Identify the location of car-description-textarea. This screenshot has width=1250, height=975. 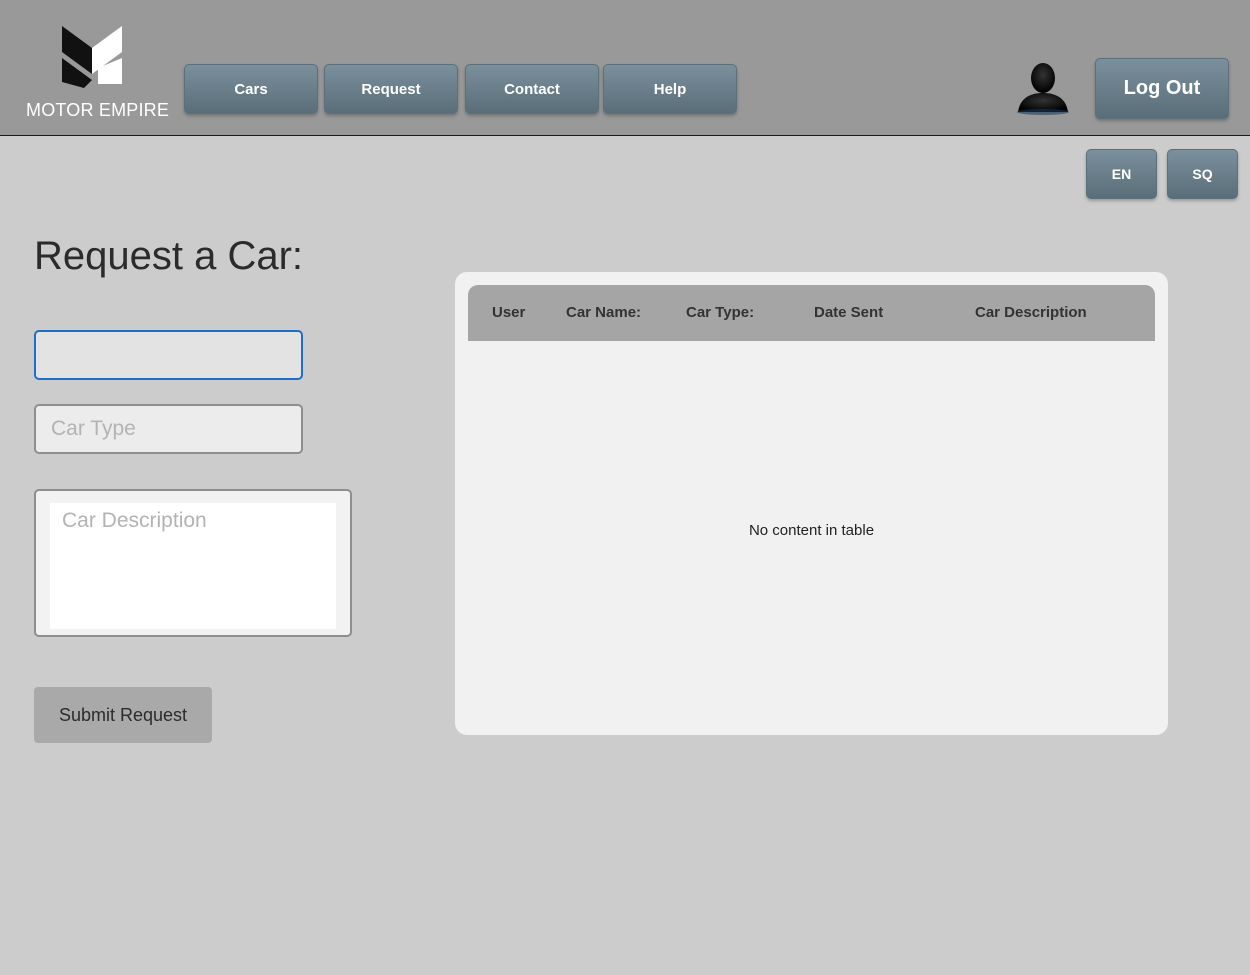
(193, 566).